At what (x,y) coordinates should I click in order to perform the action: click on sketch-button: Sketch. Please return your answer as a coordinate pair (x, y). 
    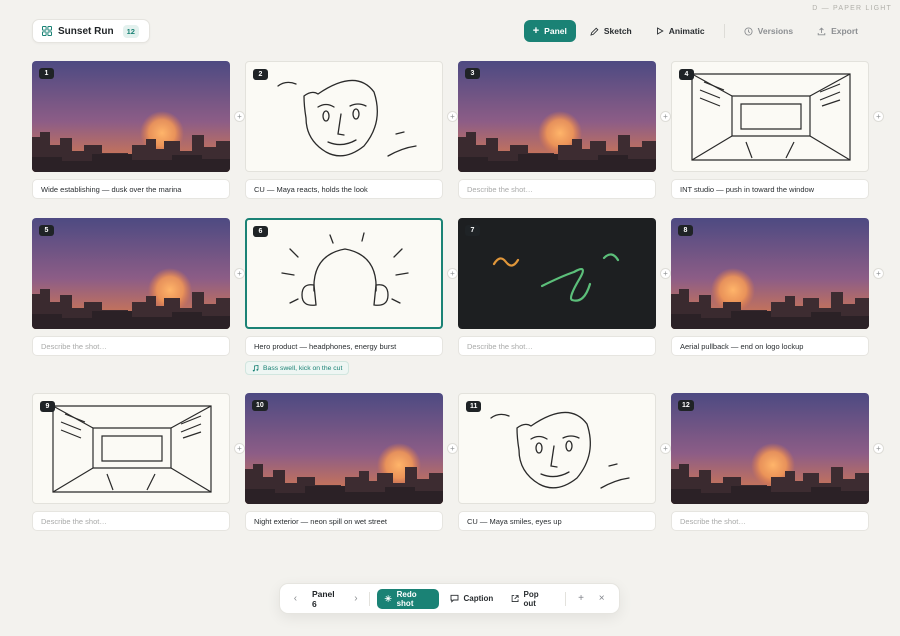
    Looking at the image, I should click on (611, 31).